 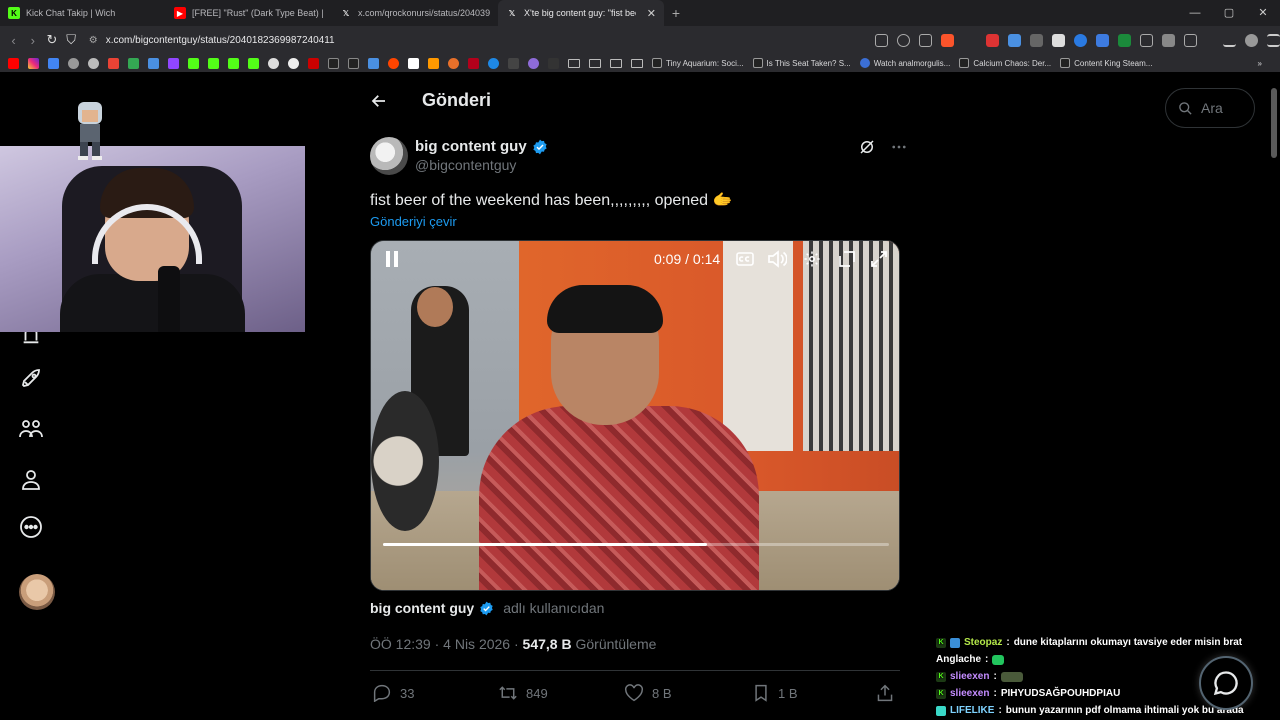 What do you see at coordinates (293, 63) in the screenshot?
I see `bookmark-threads-icon` at bounding box center [293, 63].